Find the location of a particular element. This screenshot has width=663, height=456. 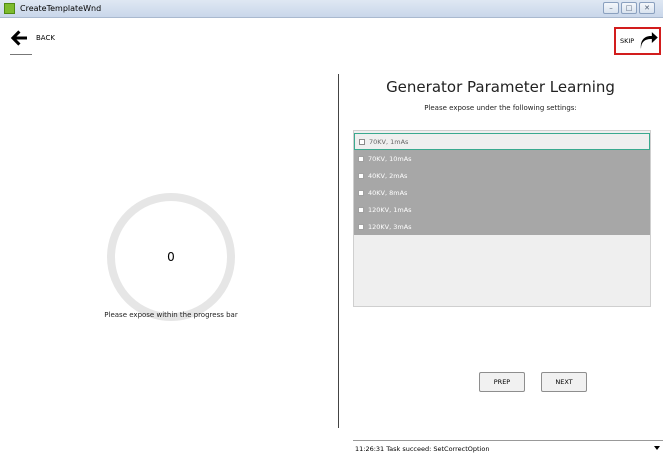

row-label: 120KV, 3mAs is located at coordinates (390, 226).